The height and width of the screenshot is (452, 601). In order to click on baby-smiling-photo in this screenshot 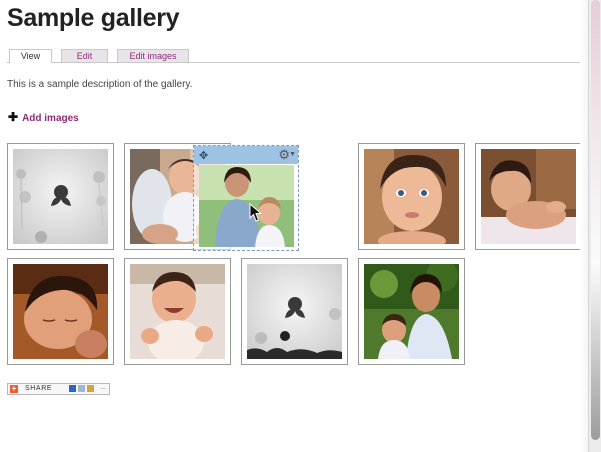, I will do `click(177, 311)`.